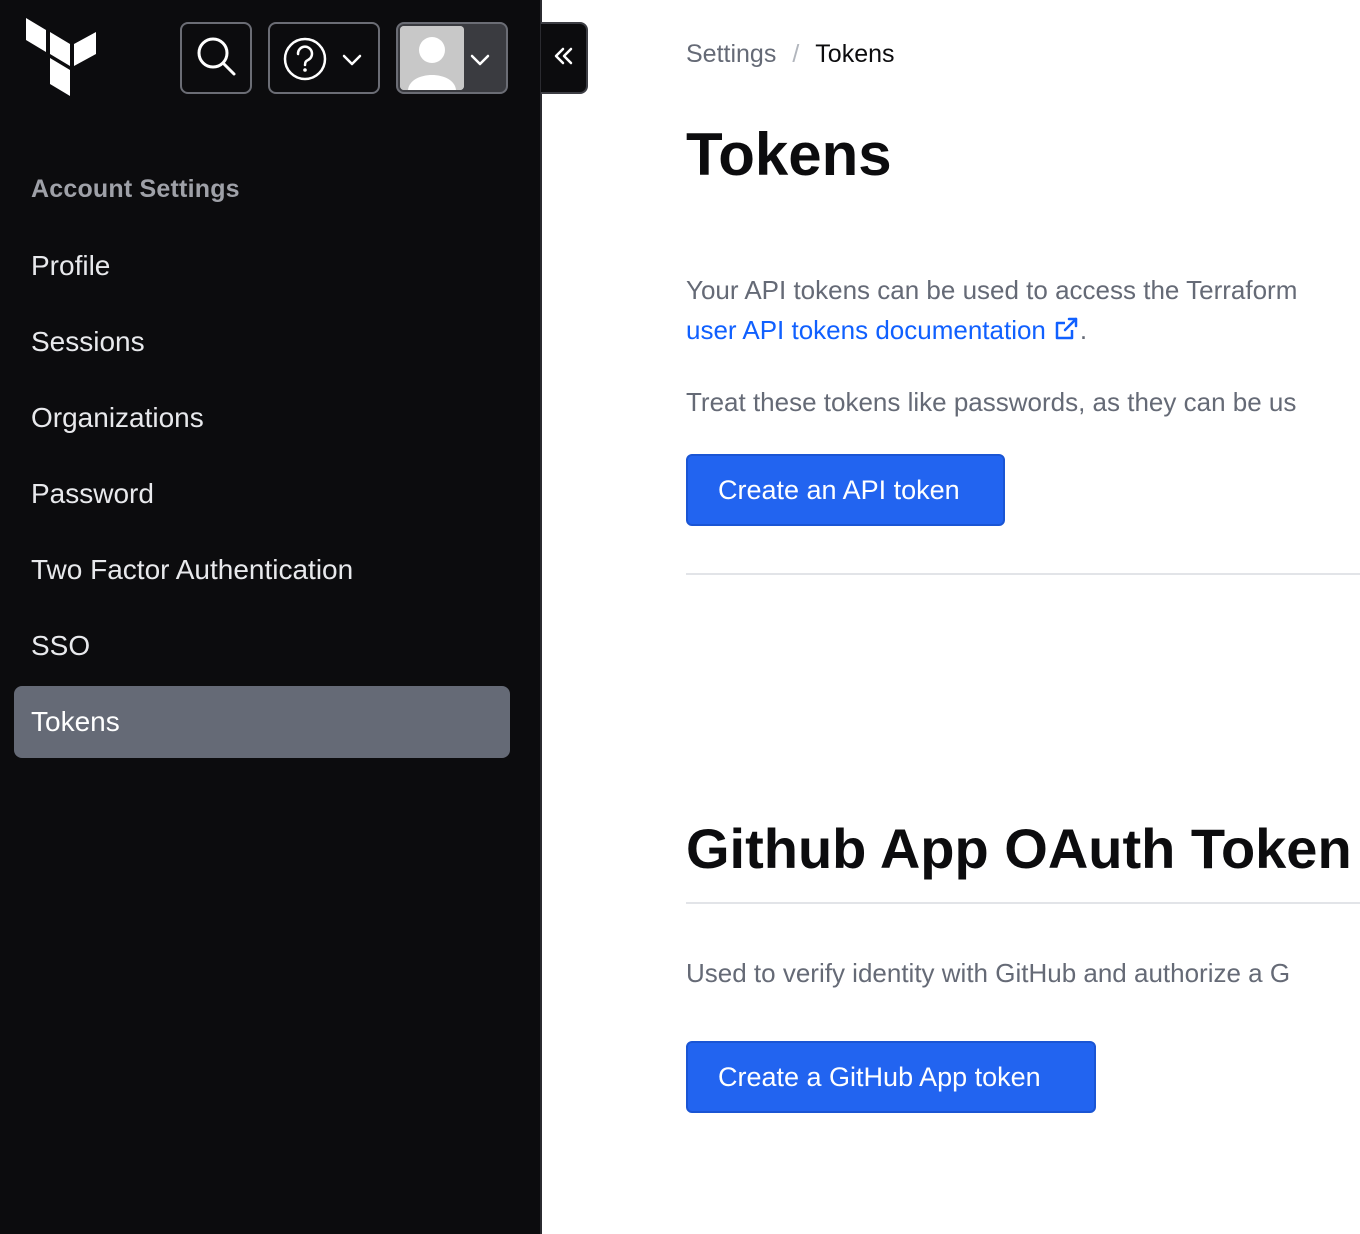 This screenshot has width=1360, height=1234. I want to click on breadcrumb-current: Tokens, so click(855, 54).